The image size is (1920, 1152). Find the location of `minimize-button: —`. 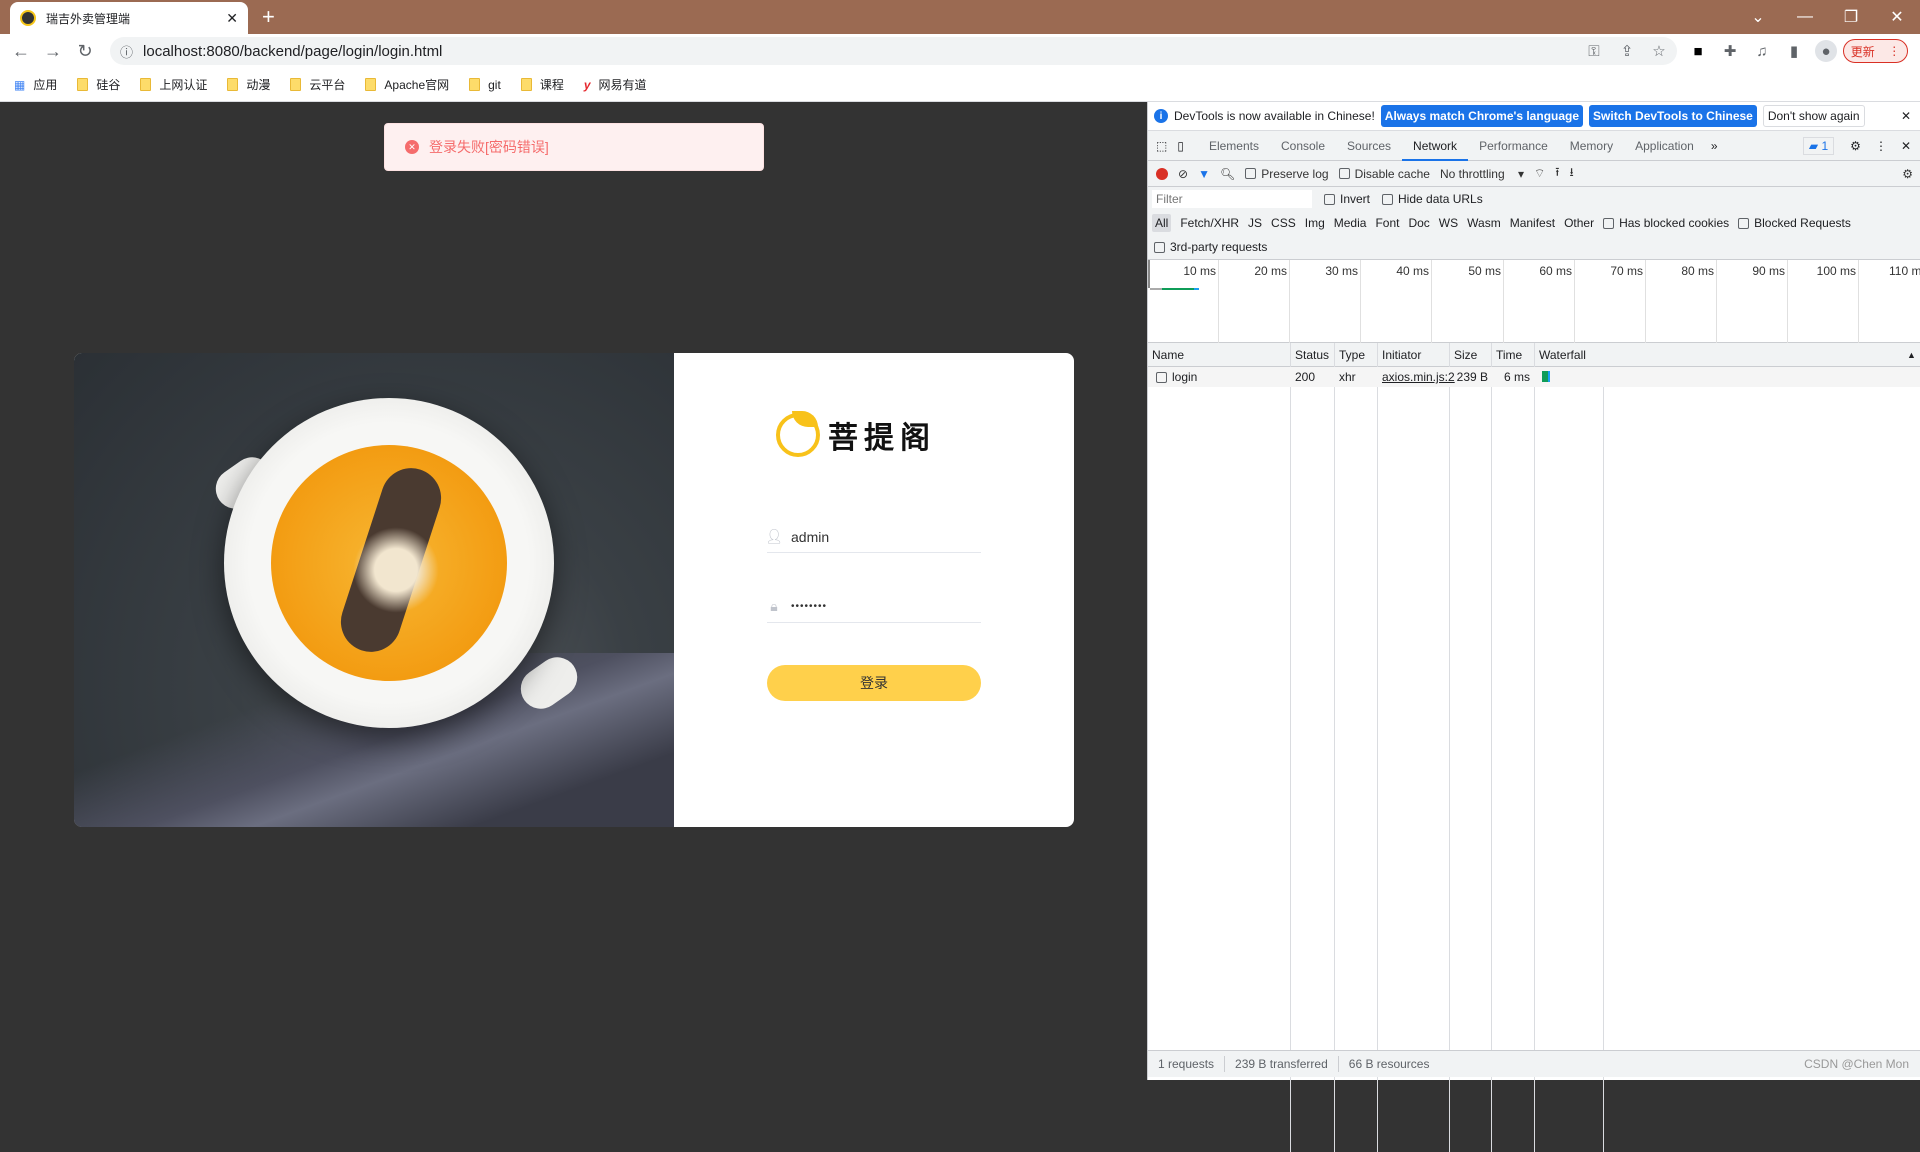

minimize-button: — is located at coordinates (1805, 17).